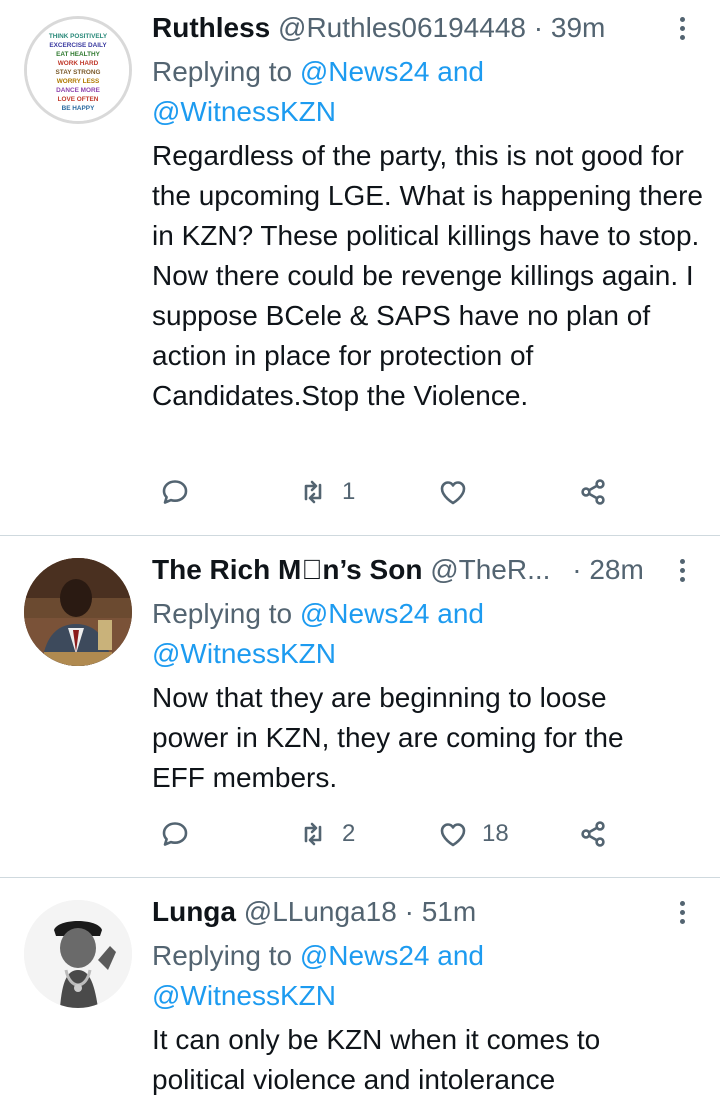 This screenshot has height=1118, width=720. I want to click on user-handle: @Ruthles06194448, so click(402, 27).